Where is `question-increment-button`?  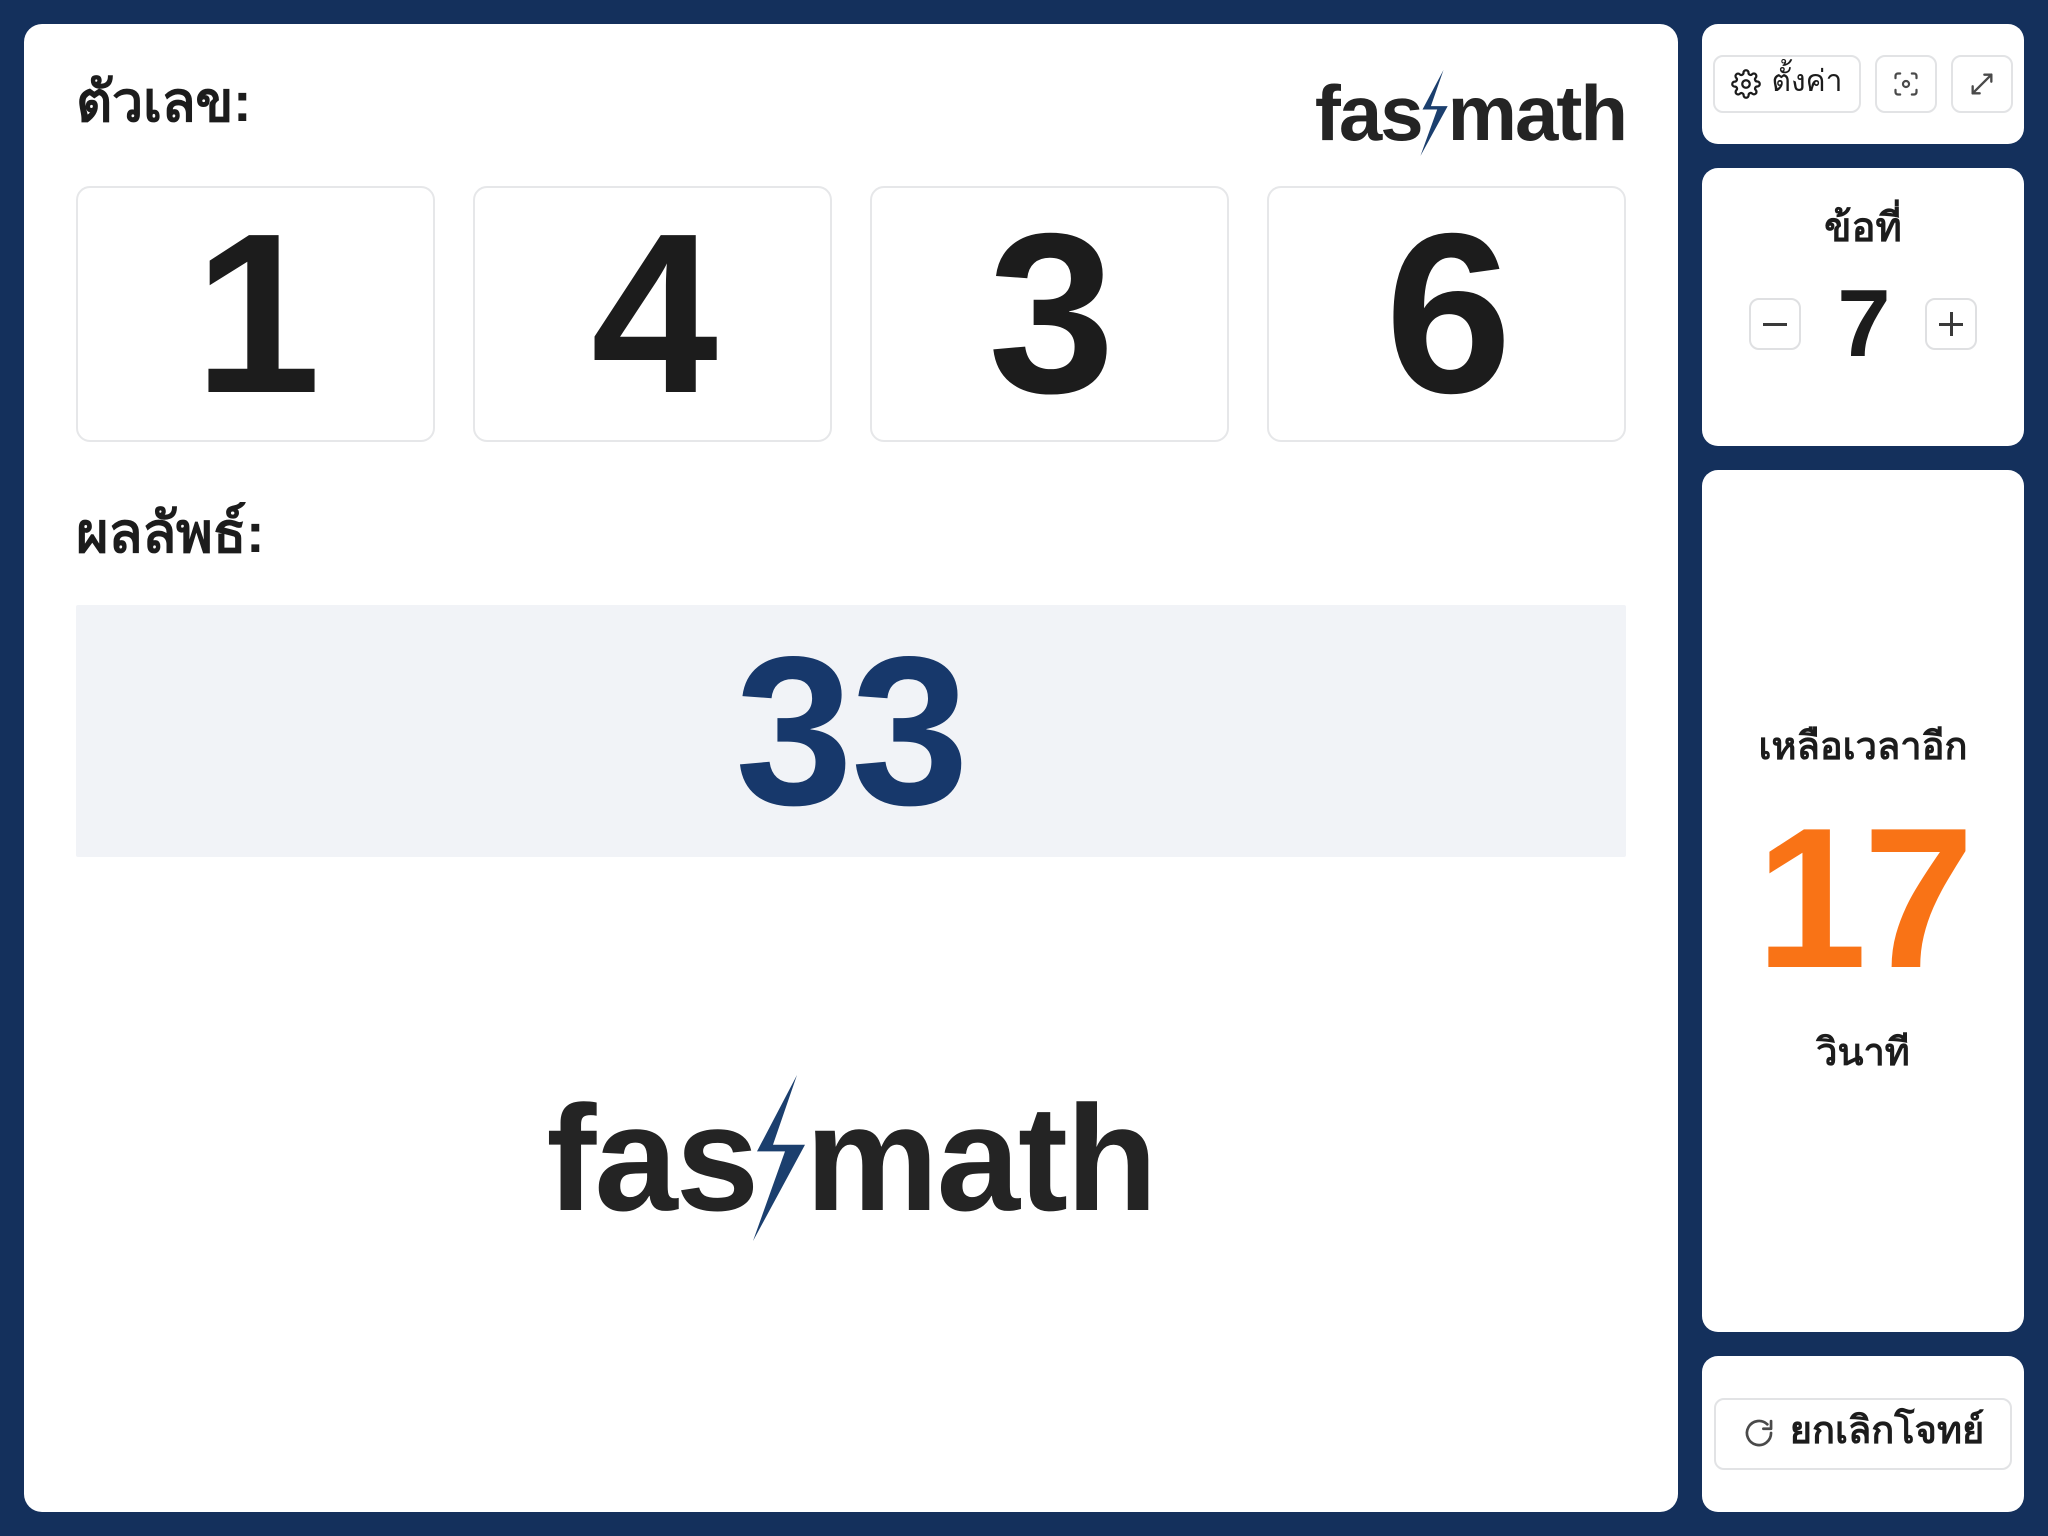 question-increment-button is located at coordinates (1951, 324).